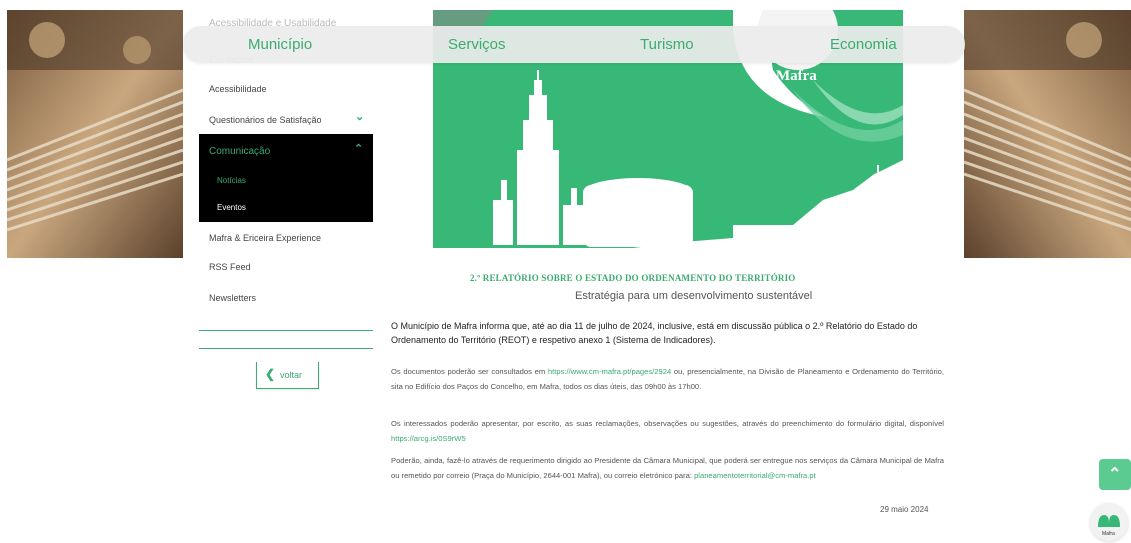  I want to click on email-link: planeamentoterritorial@cm-mafra.pt, so click(755, 475).